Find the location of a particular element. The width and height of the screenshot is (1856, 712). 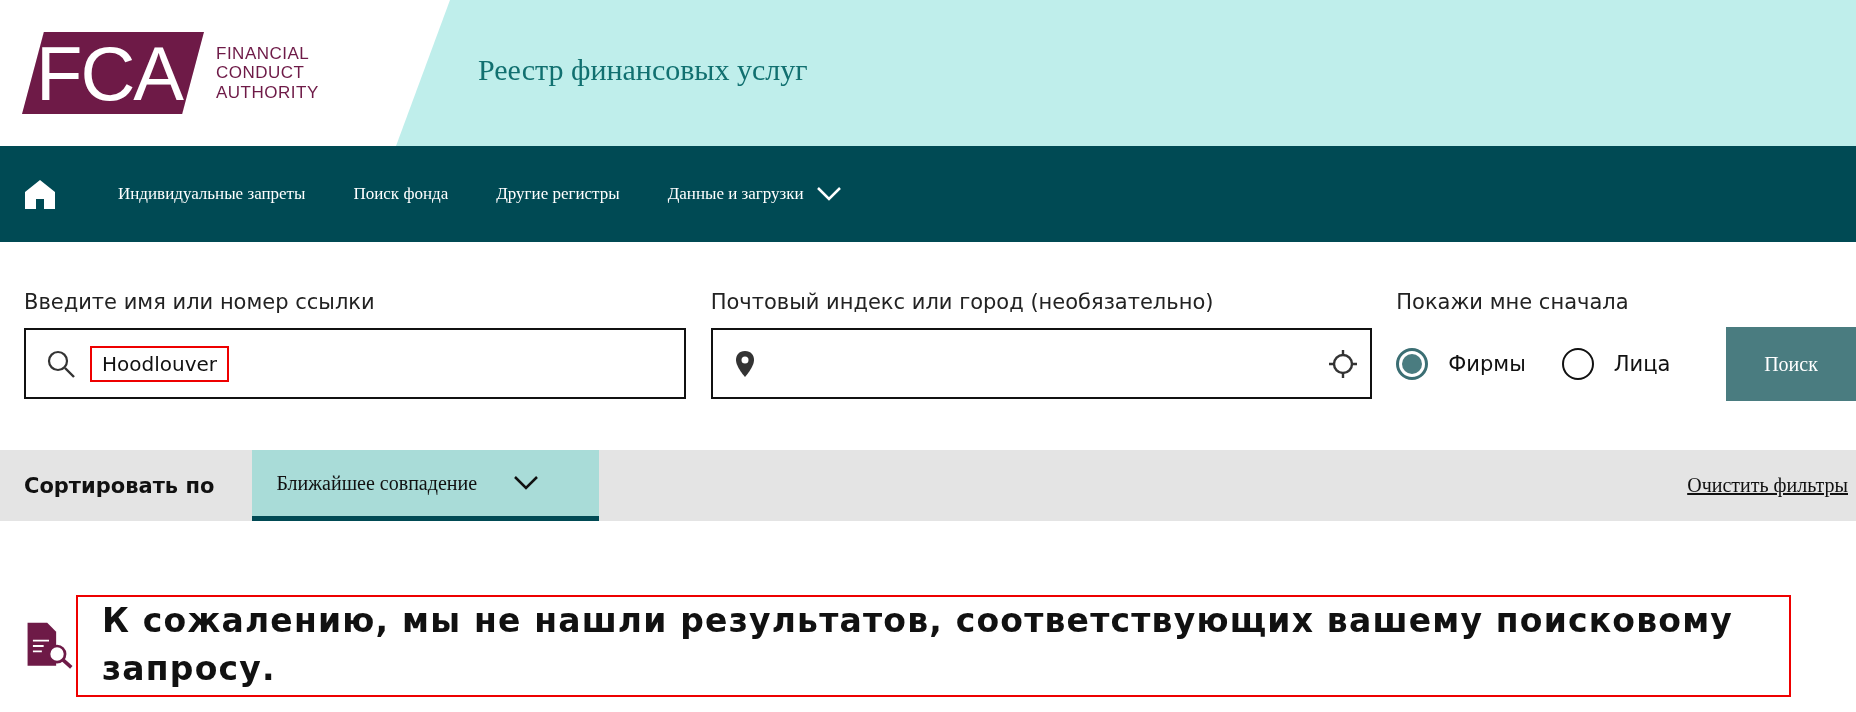

field-label: Почтовый индекс или город (необязательно) is located at coordinates (962, 302).